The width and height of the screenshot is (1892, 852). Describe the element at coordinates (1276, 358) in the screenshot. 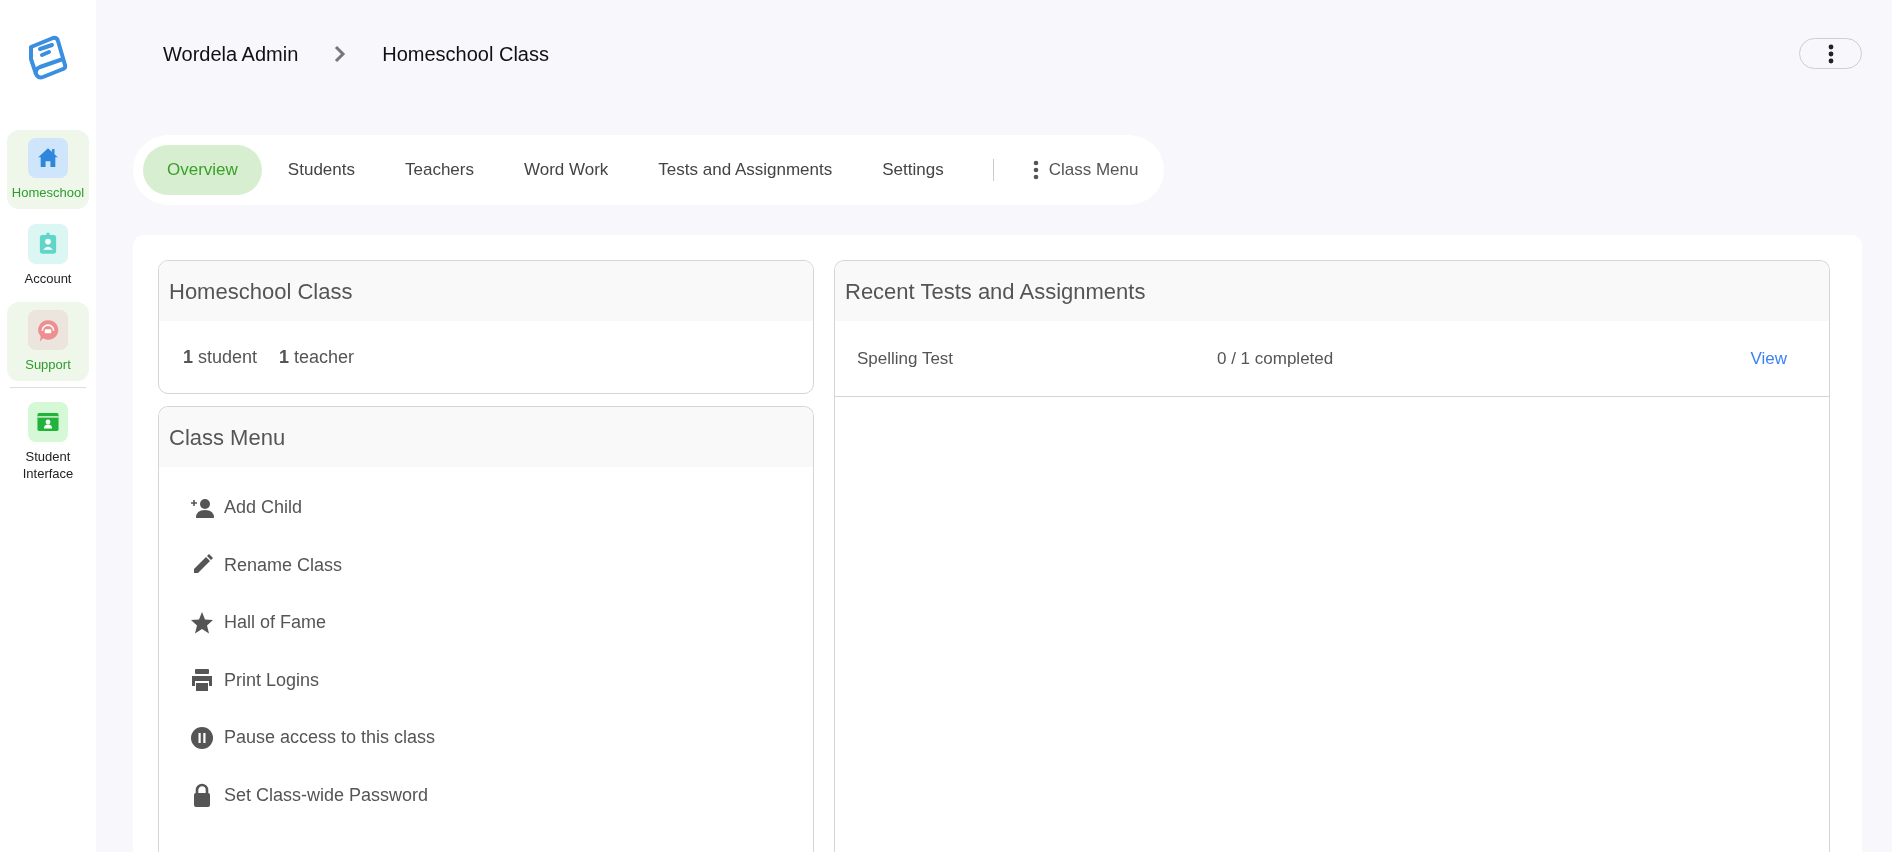

I see `completion-status: 0 / 1 completed` at that location.